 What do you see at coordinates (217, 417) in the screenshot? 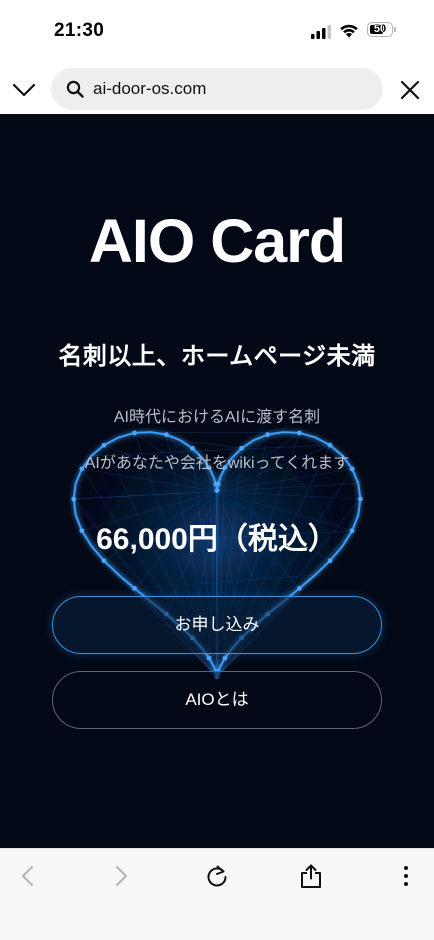
I see `description-line-1: AI時代におけるAIに渡す名刺` at bounding box center [217, 417].